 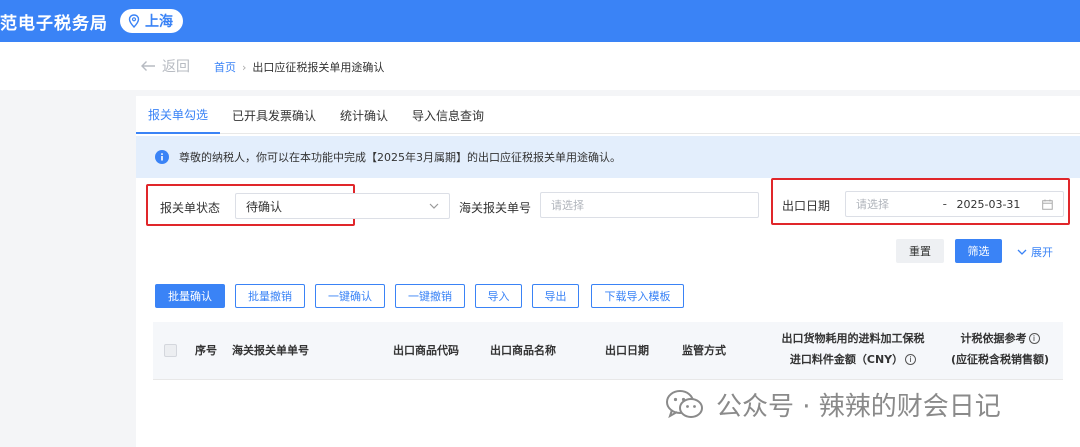 I want to click on top-bar: 范电子税务局 上海, so click(x=540, y=21).